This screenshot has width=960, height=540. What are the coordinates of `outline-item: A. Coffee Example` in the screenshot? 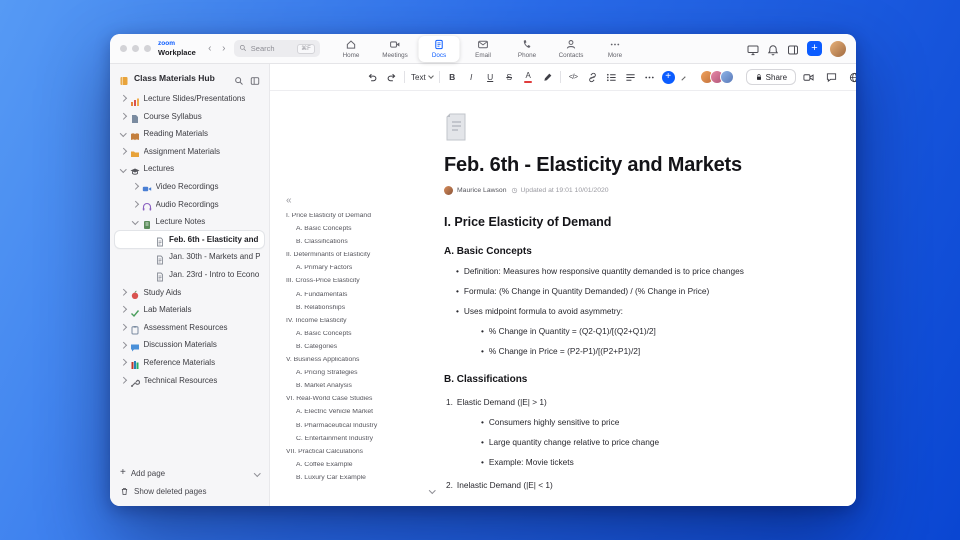 It's located at (363, 465).